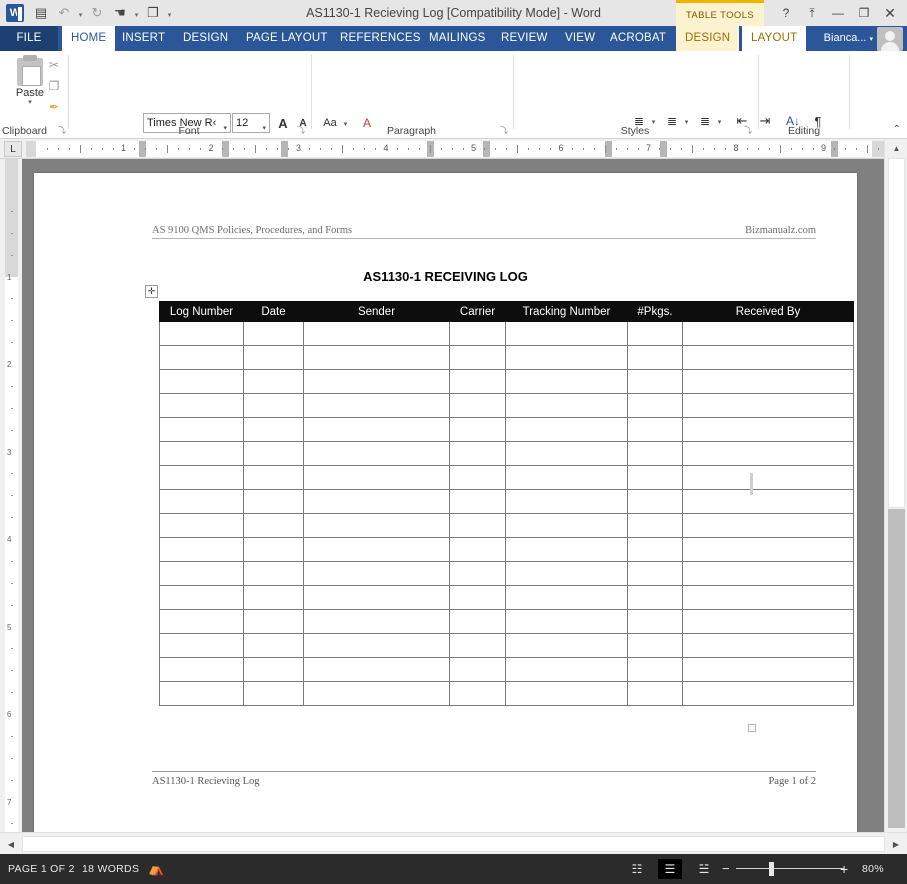 The height and width of the screenshot is (884, 907). Describe the element at coordinates (748, 130) in the screenshot. I see `styles-dialog-launcher: ⤵` at that location.